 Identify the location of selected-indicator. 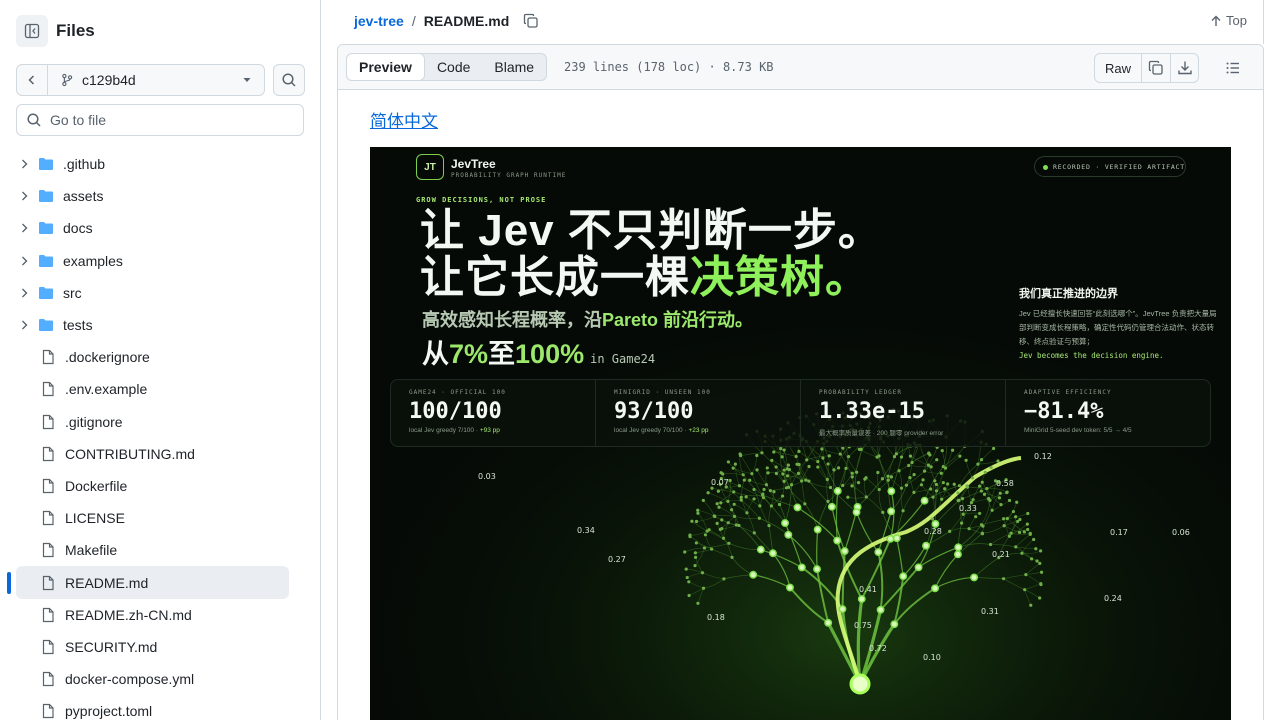
(9, 583).